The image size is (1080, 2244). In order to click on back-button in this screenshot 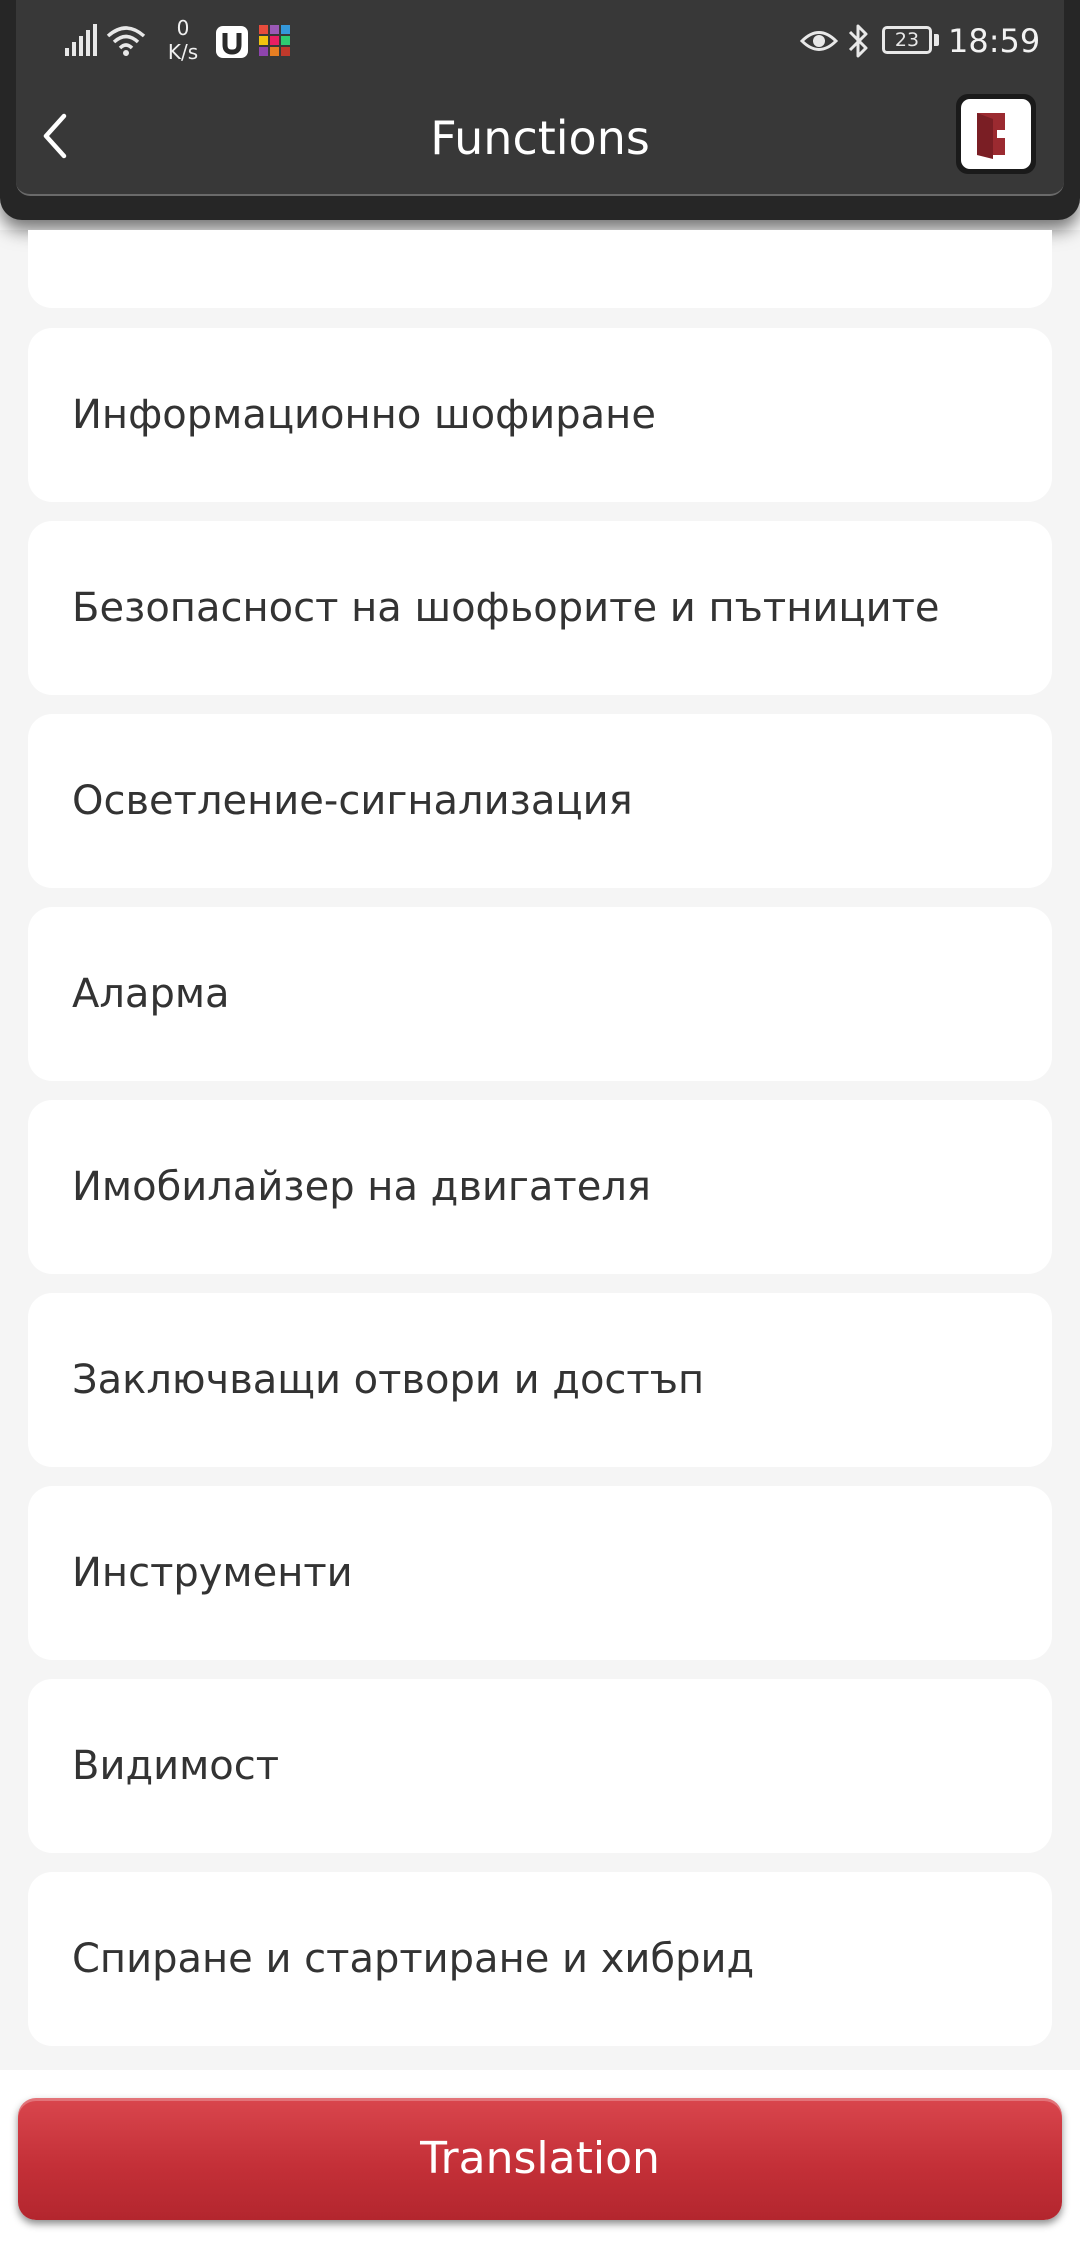, I will do `click(57, 136)`.